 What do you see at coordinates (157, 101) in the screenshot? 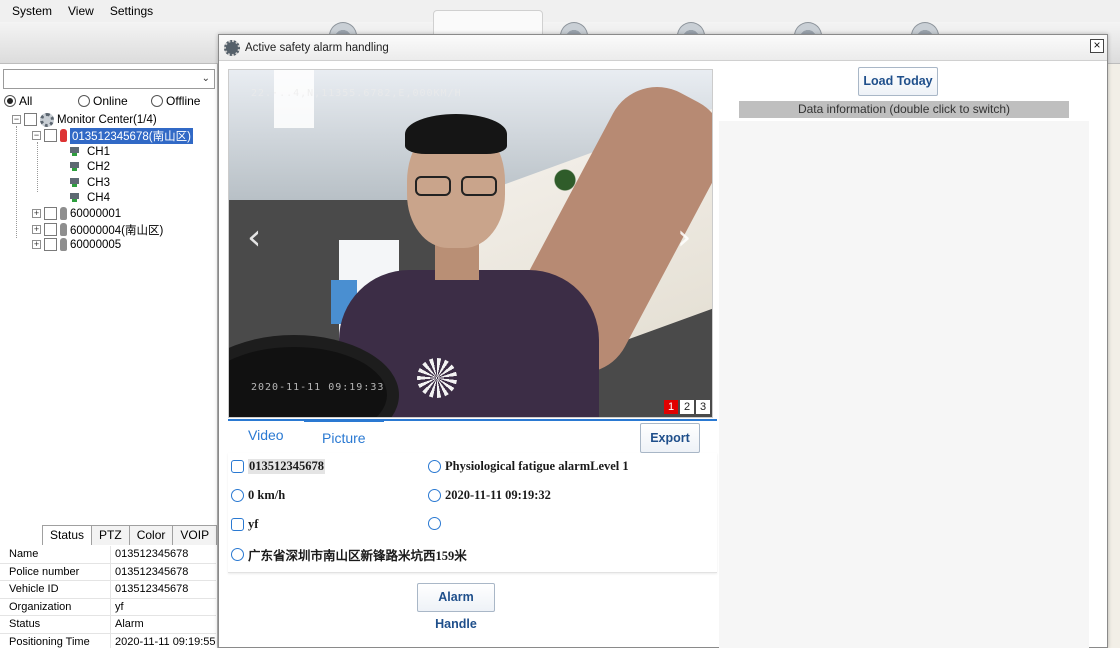
I see `radio-offline-dot` at bounding box center [157, 101].